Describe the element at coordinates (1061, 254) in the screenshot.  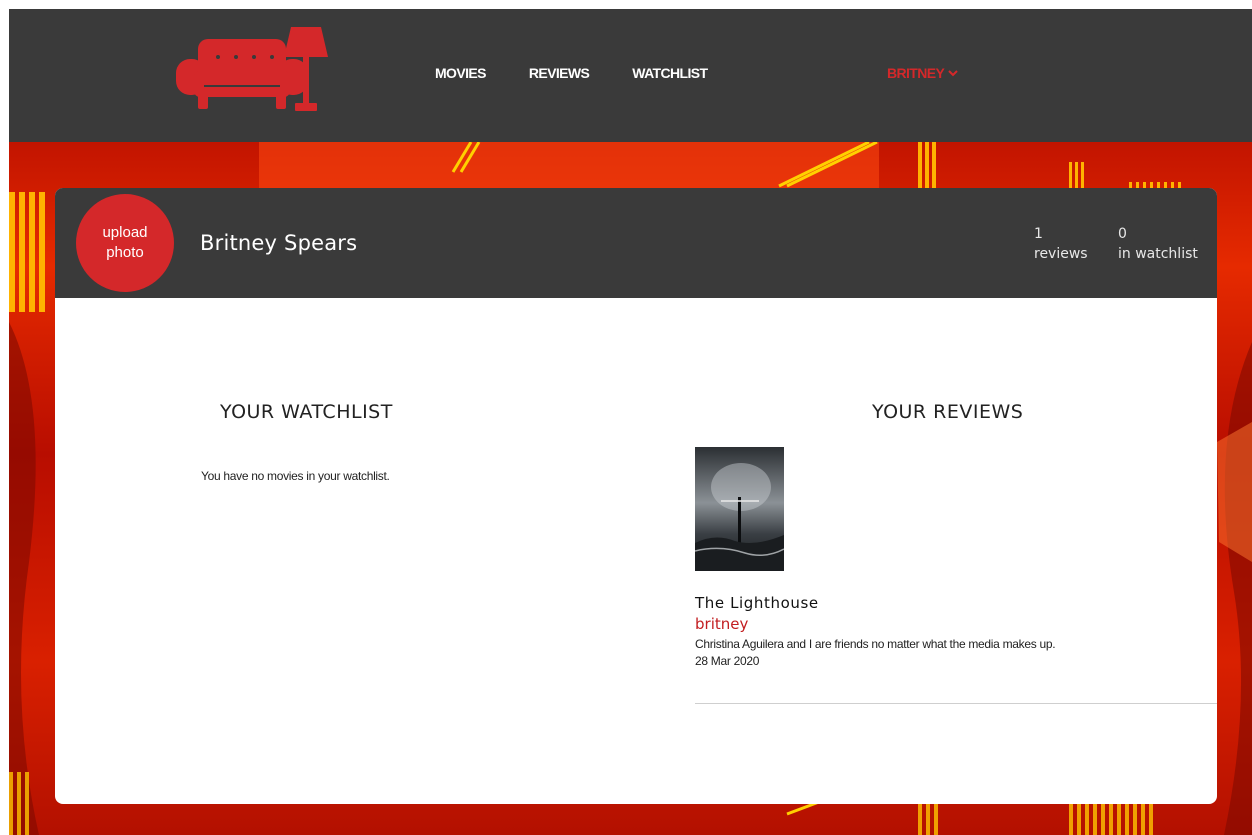
I see `reviews-stat-label: reviews` at that location.